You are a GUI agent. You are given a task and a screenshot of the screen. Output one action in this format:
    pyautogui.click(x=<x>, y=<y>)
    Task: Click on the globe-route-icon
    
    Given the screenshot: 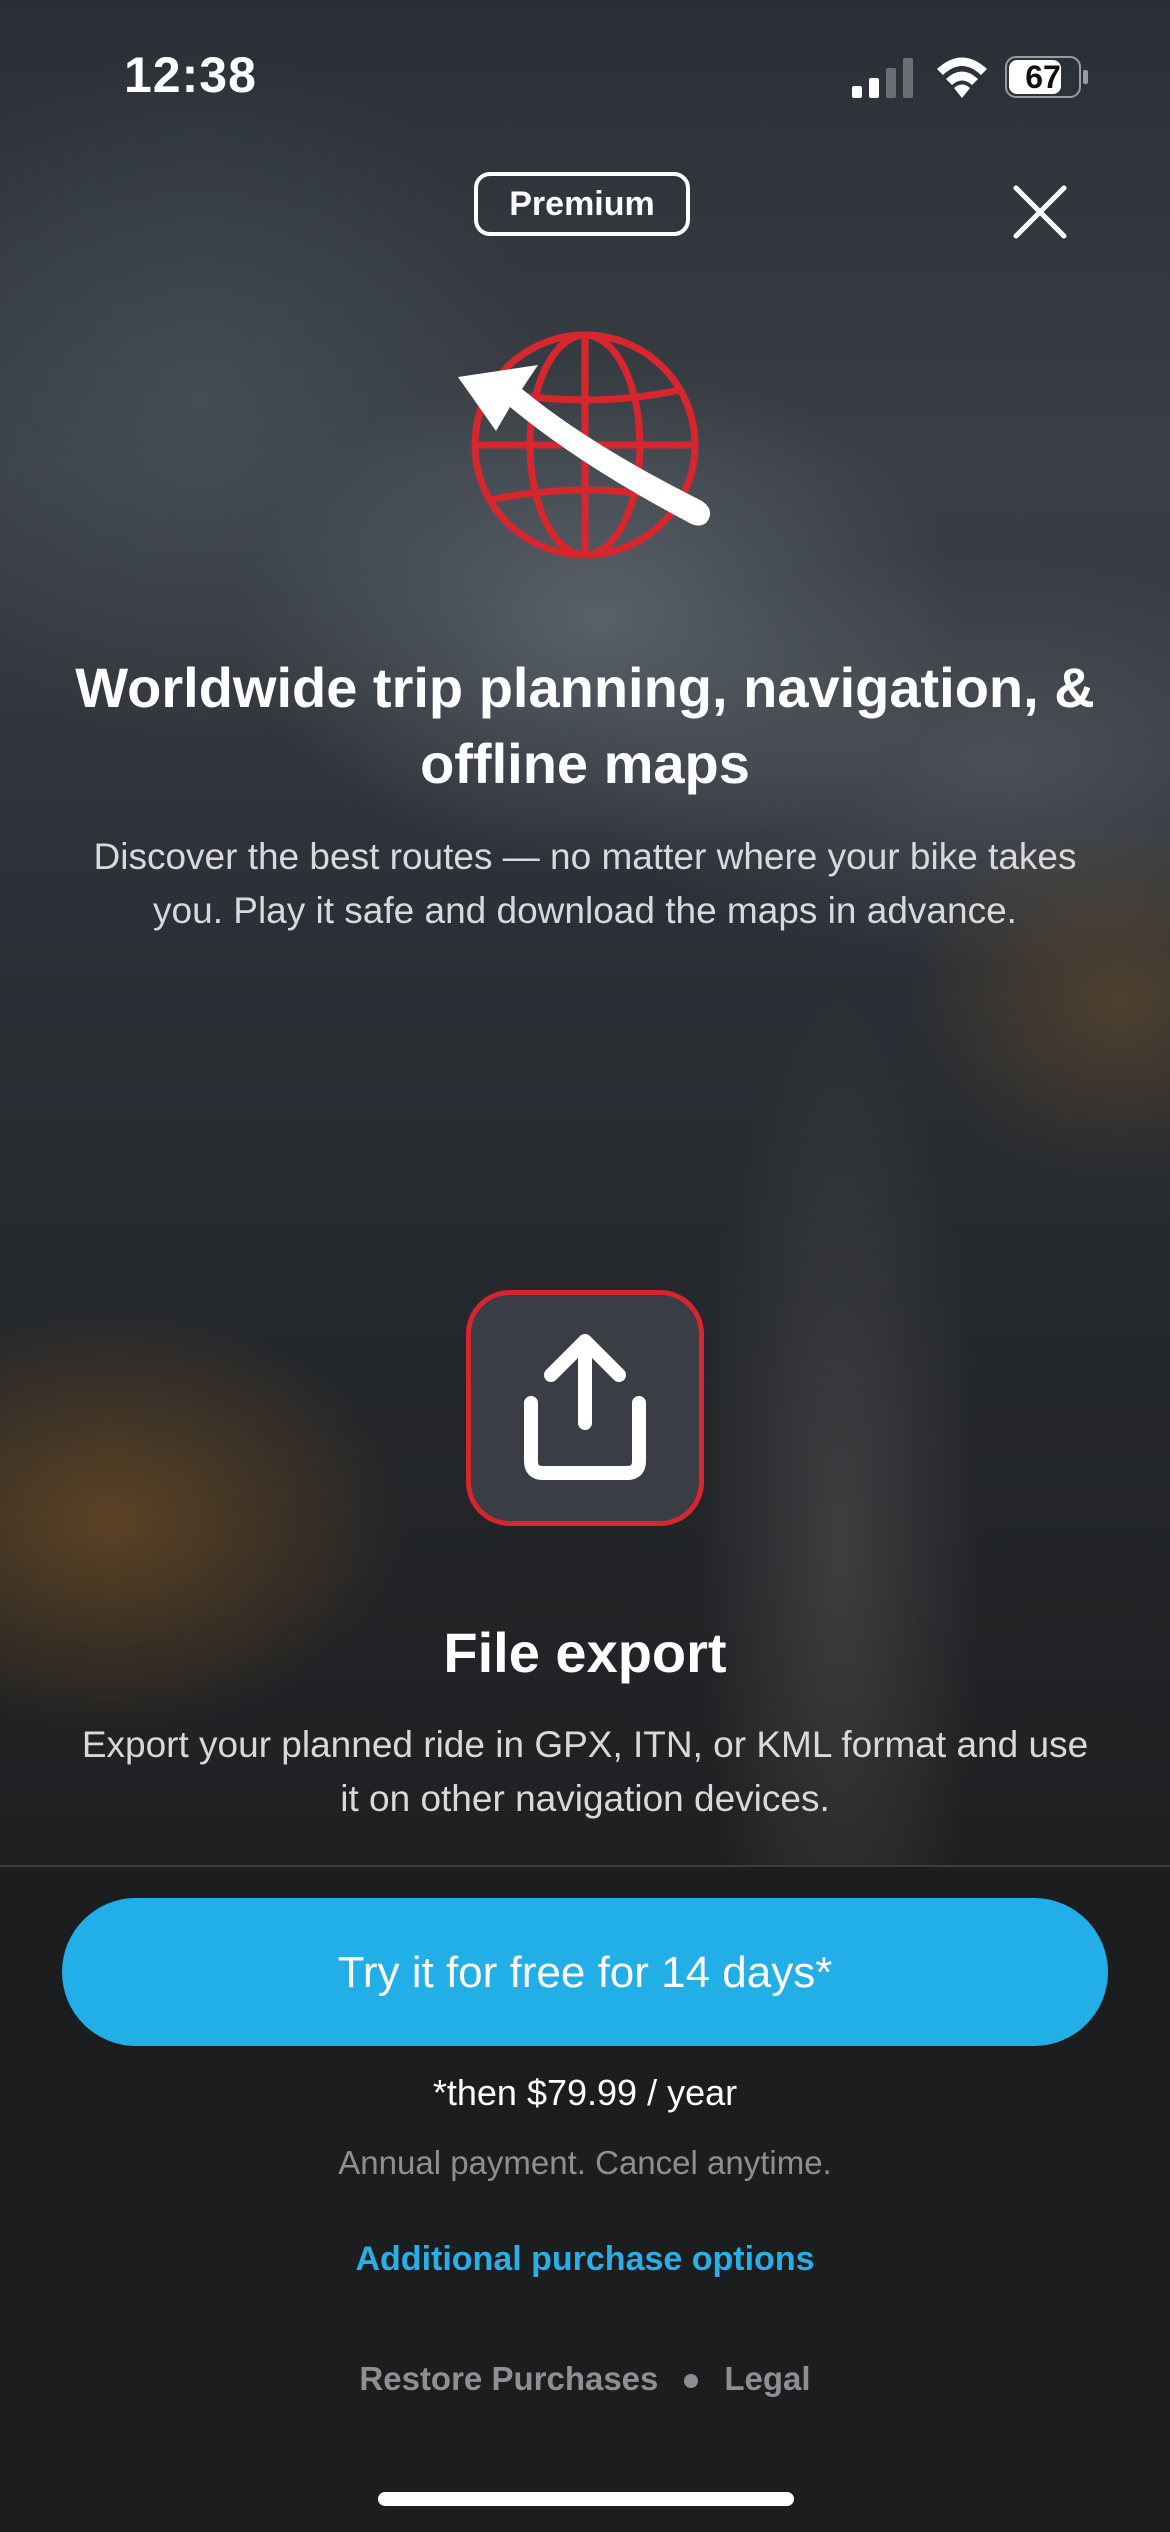 What is the action you would take?
    pyautogui.click(x=584, y=445)
    